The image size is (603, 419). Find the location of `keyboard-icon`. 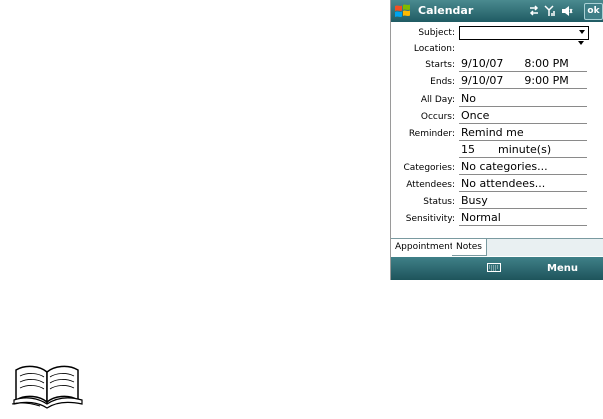

keyboard-icon is located at coordinates (494, 267).